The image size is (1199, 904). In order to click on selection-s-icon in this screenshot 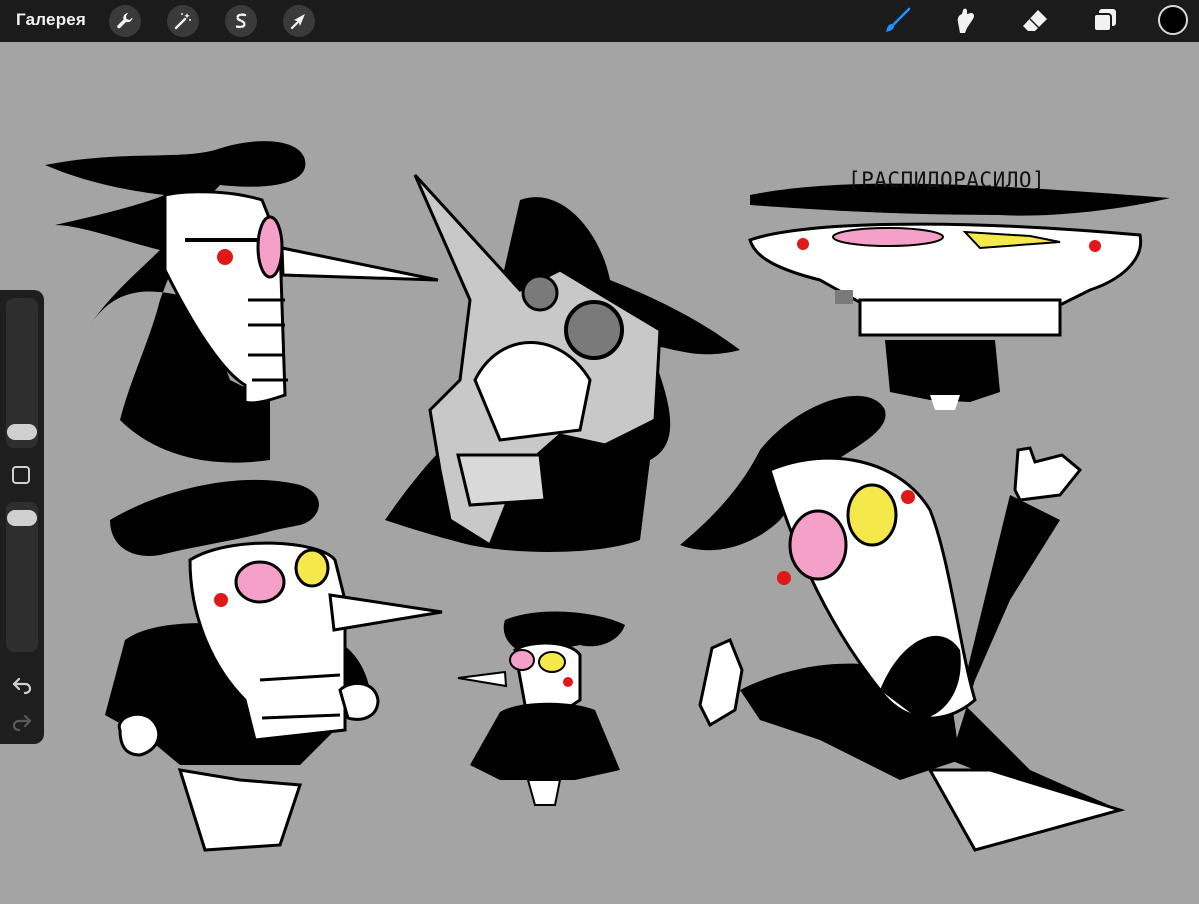, I will do `click(241, 21)`.